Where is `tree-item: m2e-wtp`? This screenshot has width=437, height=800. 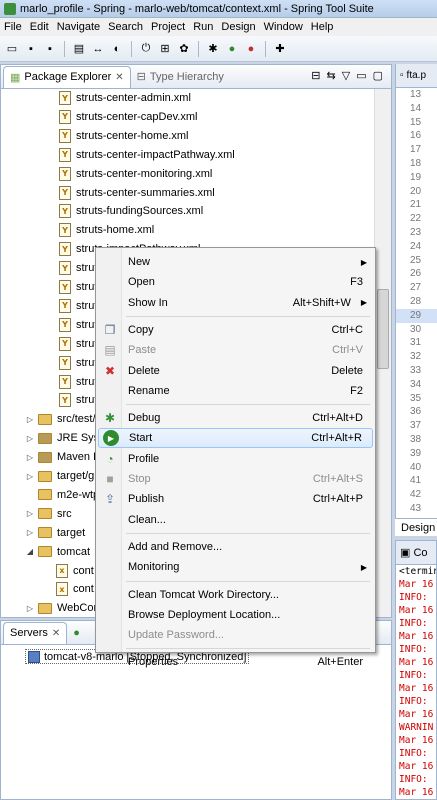 tree-item: m2e-wtp is located at coordinates (62, 495).